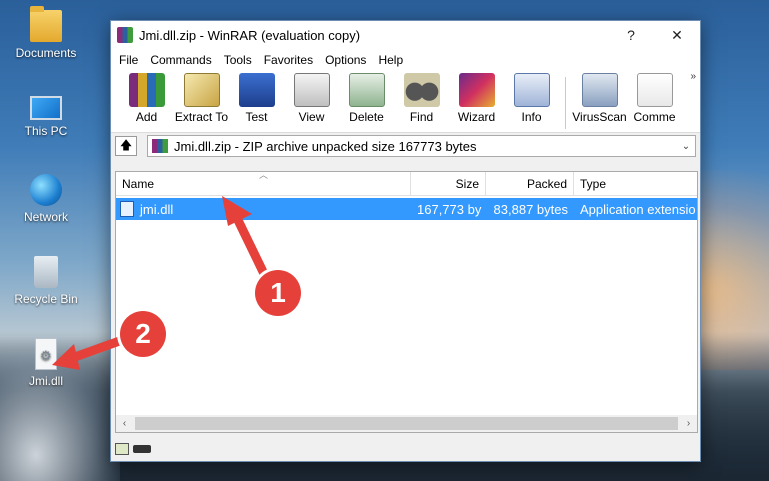 The height and width of the screenshot is (481, 769). What do you see at coordinates (162, 283) in the screenshot?
I see `annotation-overlay` at bounding box center [162, 283].